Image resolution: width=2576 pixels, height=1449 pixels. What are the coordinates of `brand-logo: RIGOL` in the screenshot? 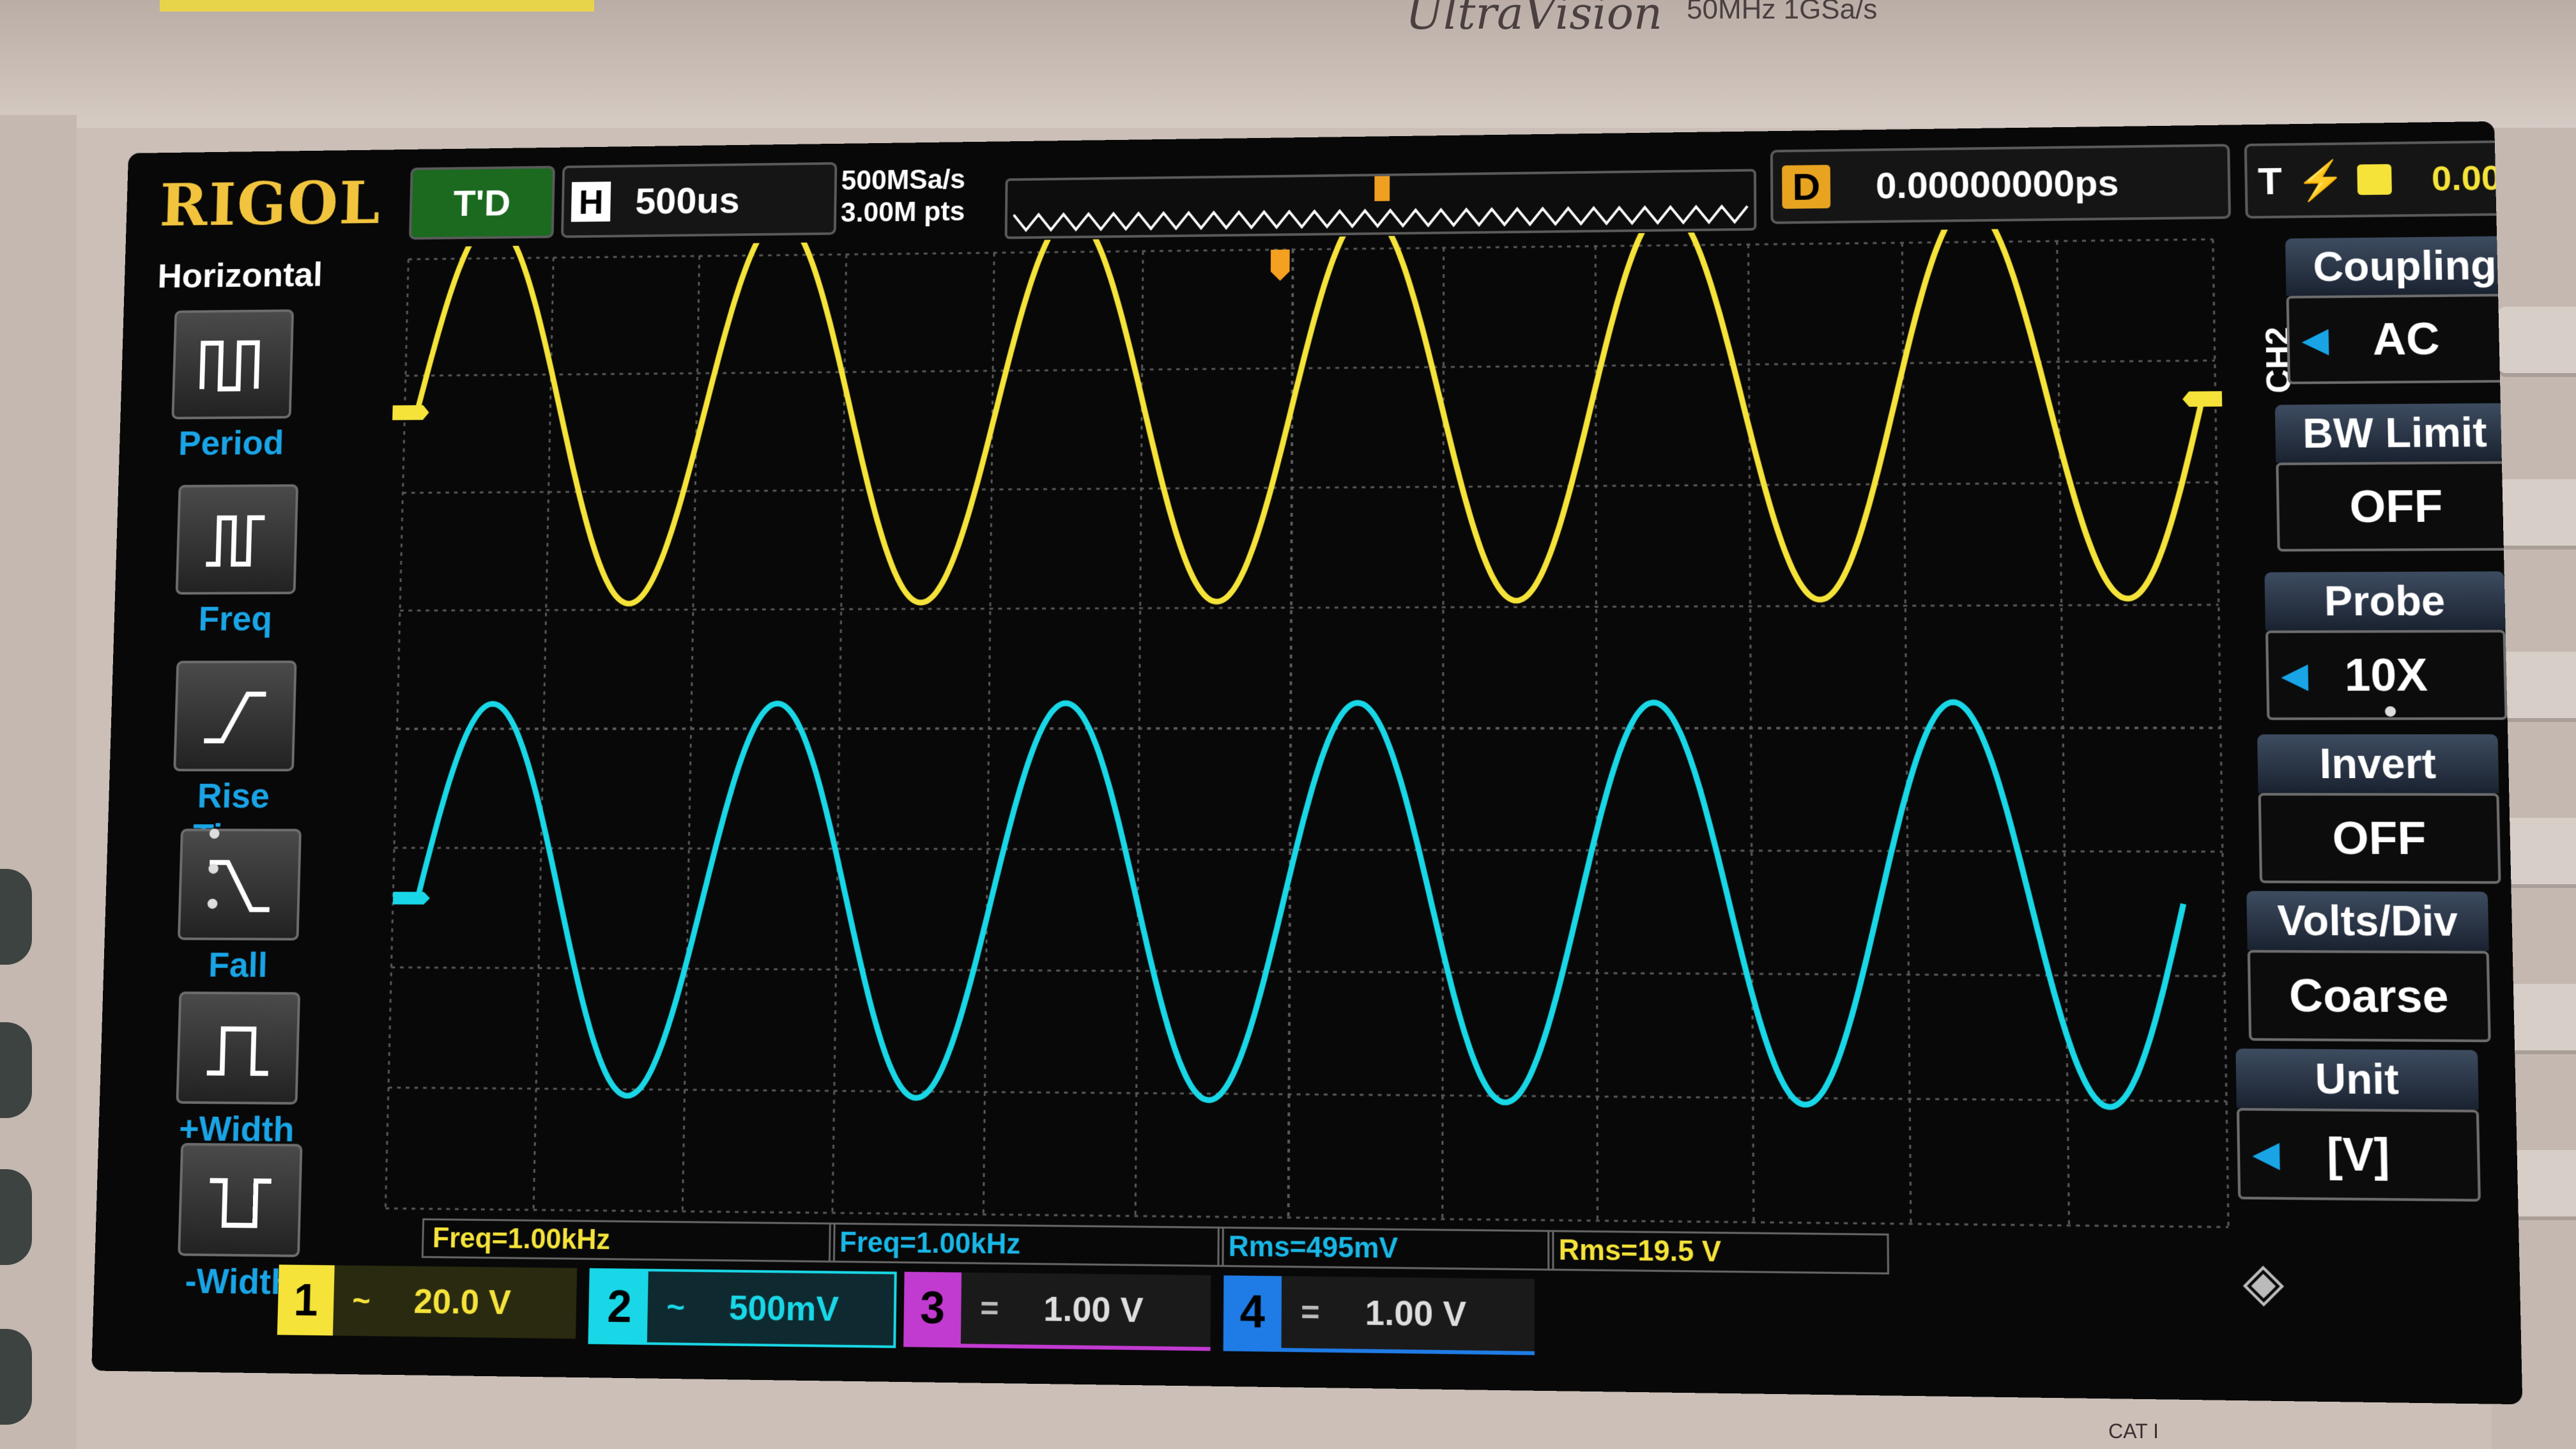 It's located at (270, 204).